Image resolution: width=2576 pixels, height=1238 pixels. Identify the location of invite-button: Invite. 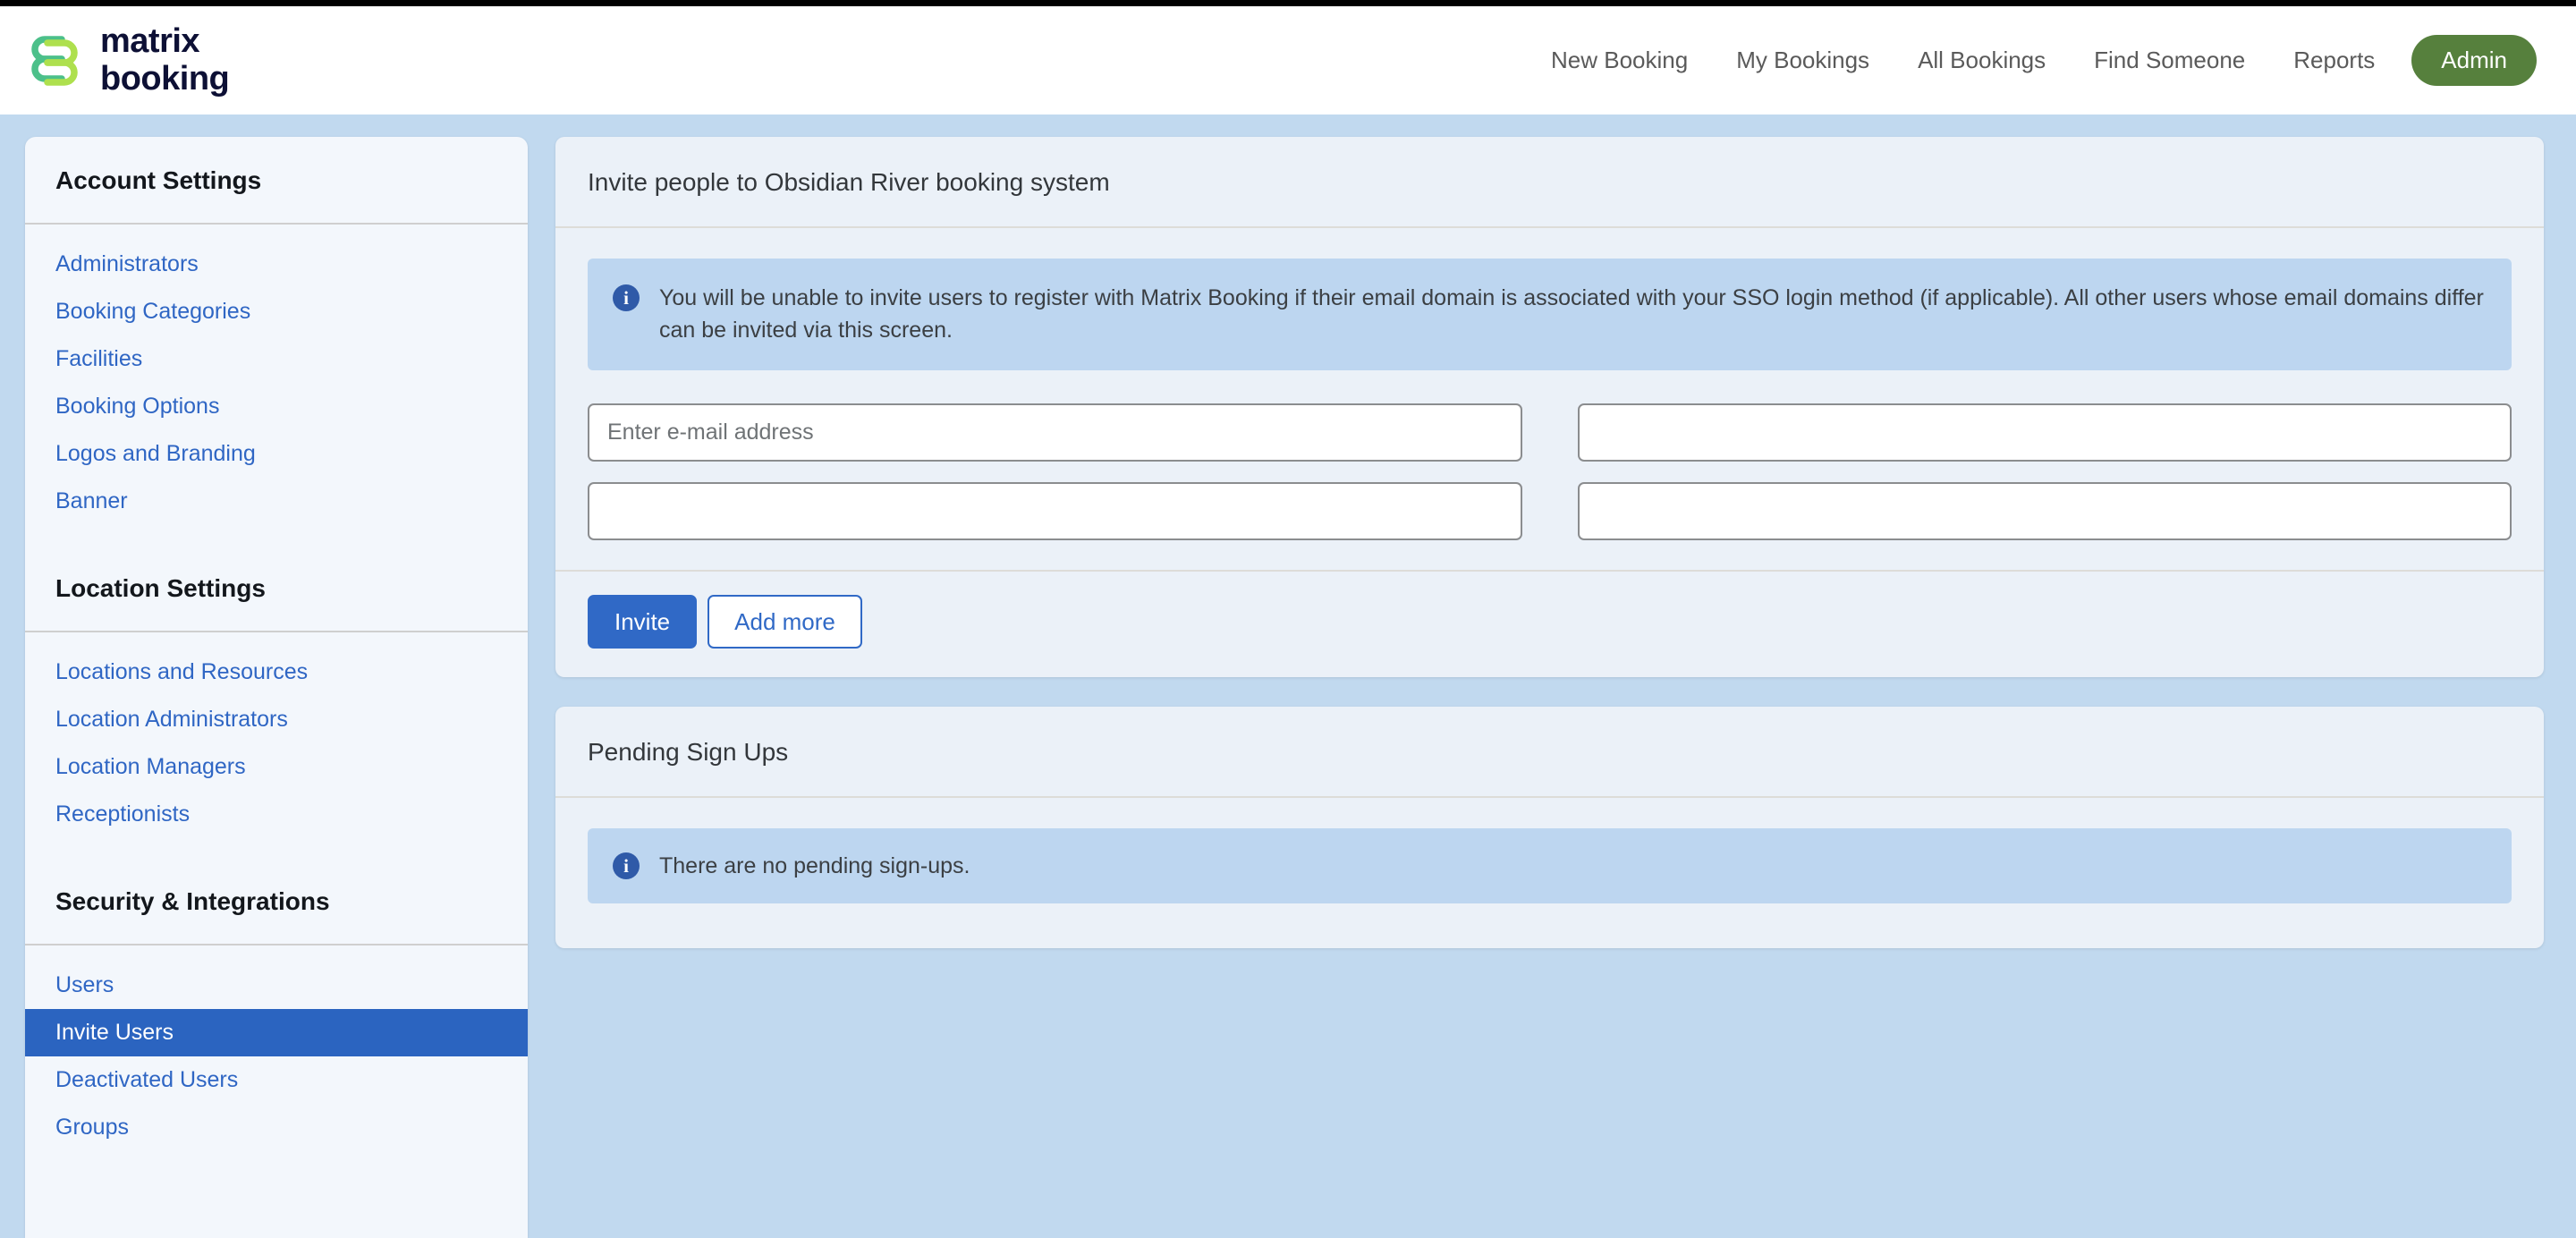
(643, 621).